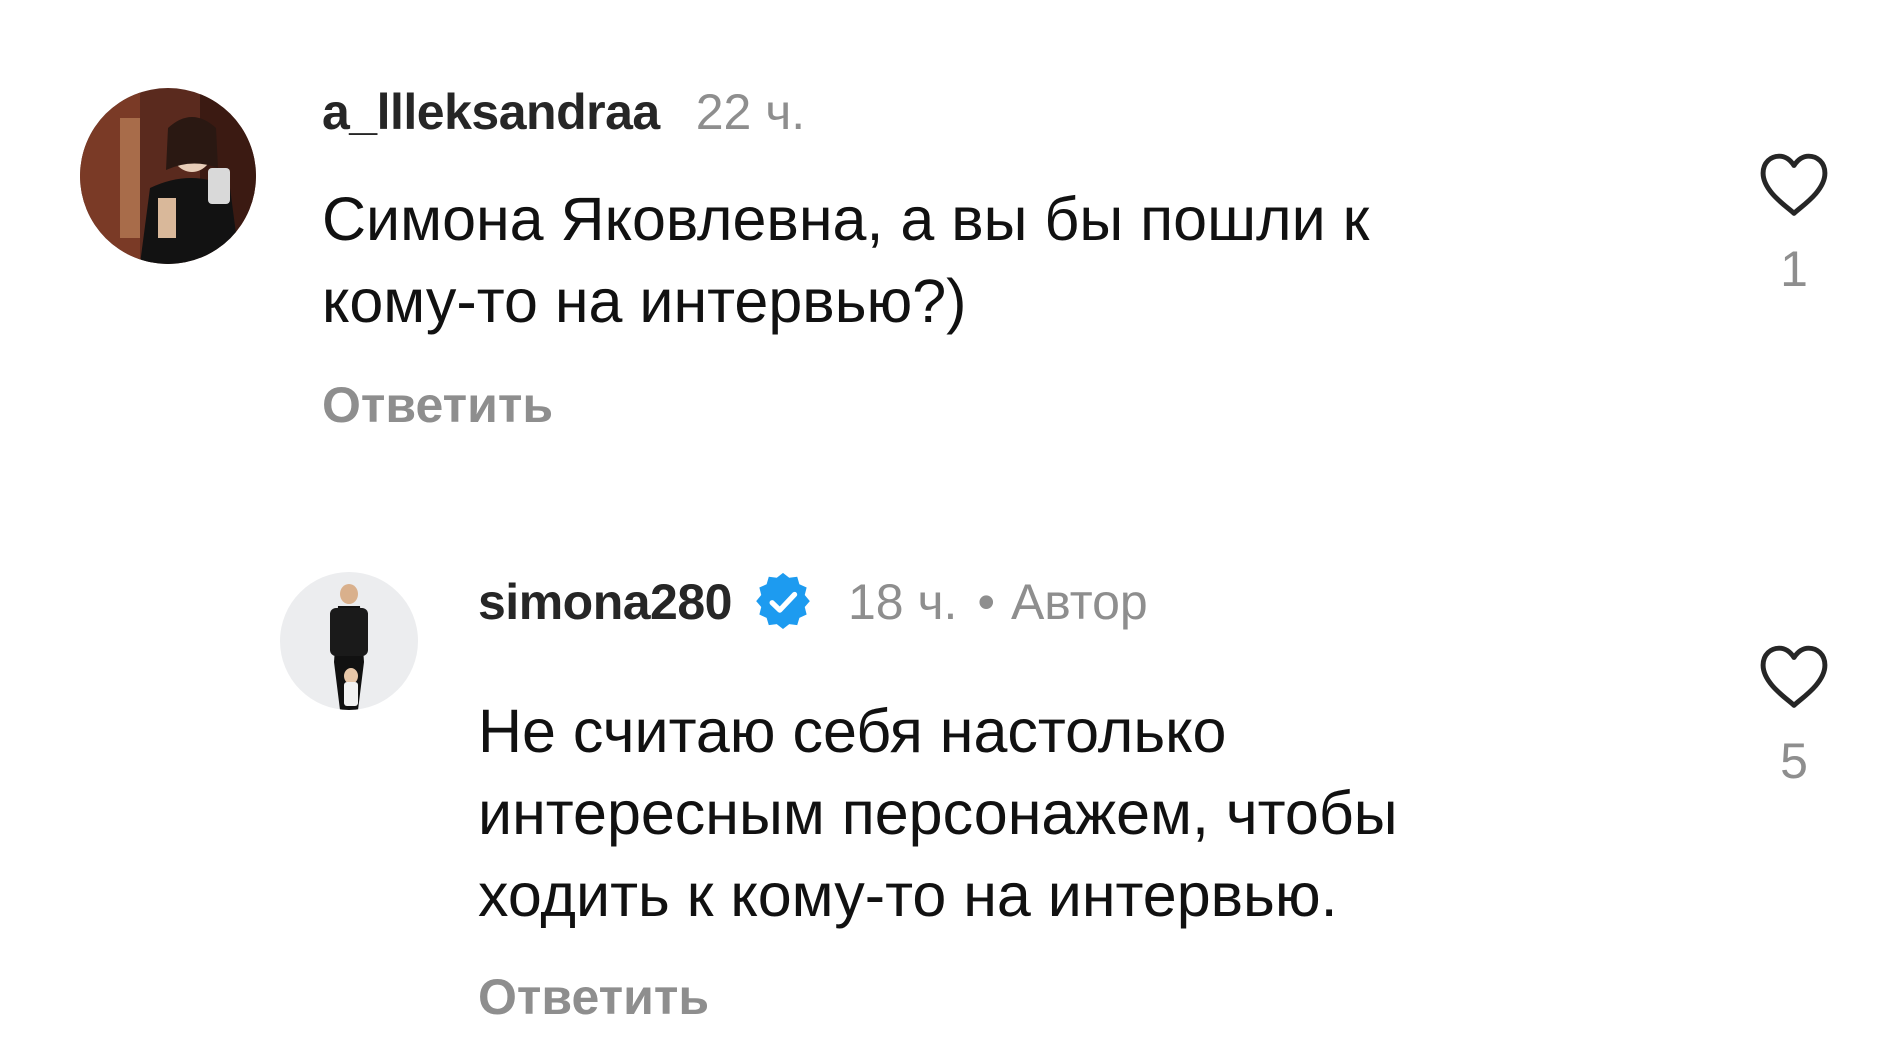 The width and height of the screenshot is (1900, 1056). I want to click on like-button: 1, so click(1794, 224).